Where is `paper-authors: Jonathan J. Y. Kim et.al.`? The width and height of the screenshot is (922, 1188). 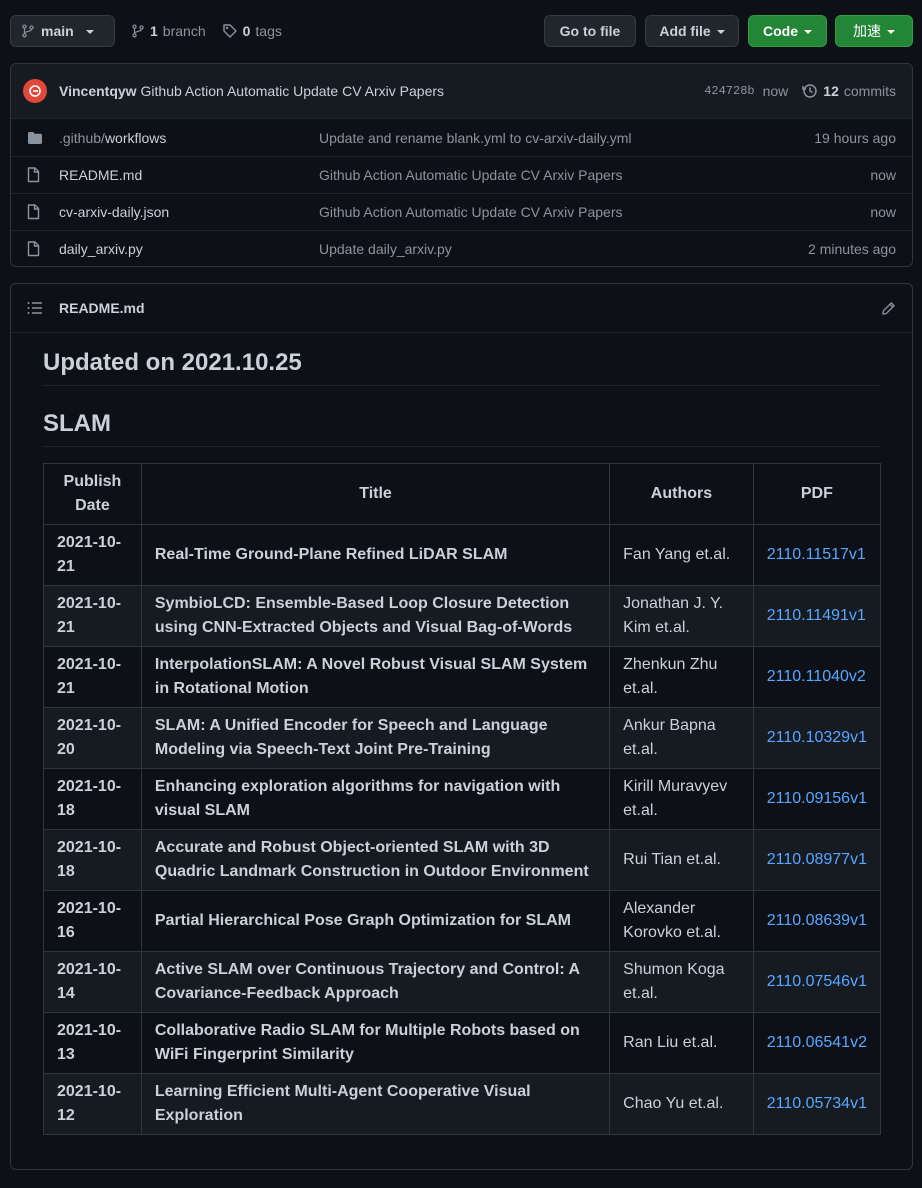 paper-authors: Jonathan J. Y. Kim et.al. is located at coordinates (681, 616).